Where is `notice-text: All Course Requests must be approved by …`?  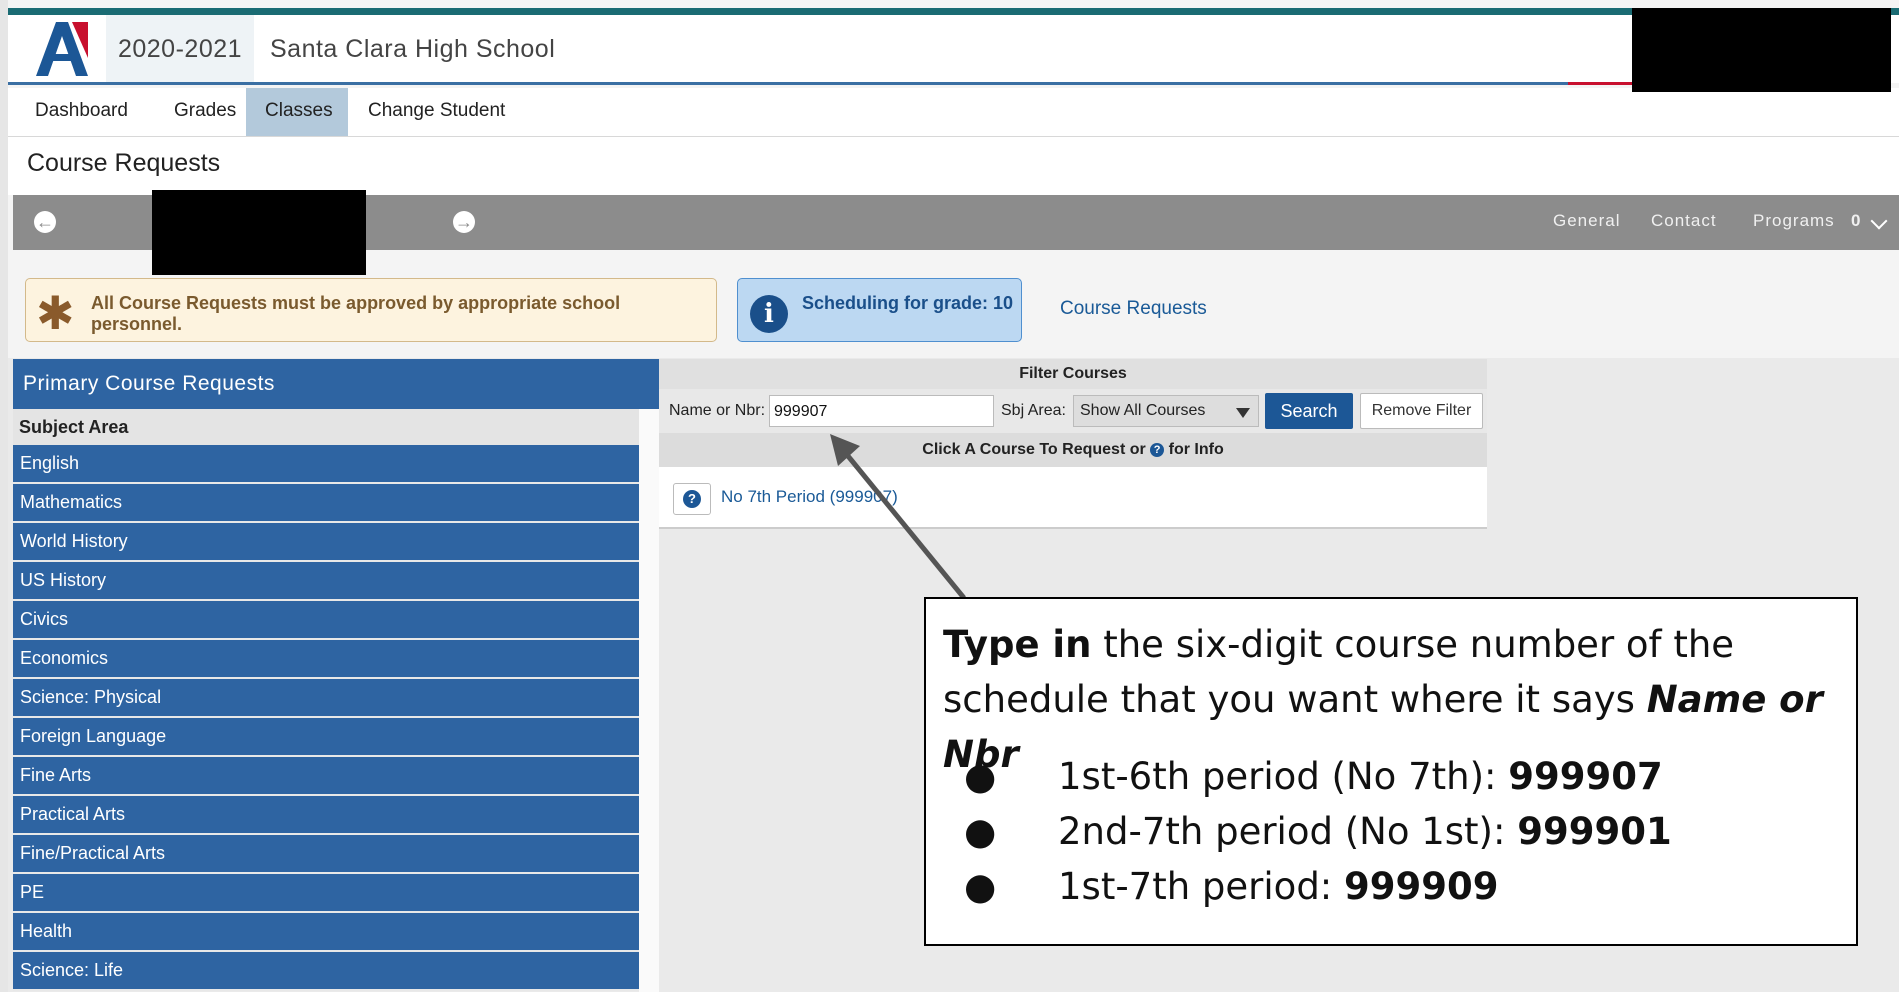 notice-text: All Course Requests must be approved by … is located at coordinates (356, 313).